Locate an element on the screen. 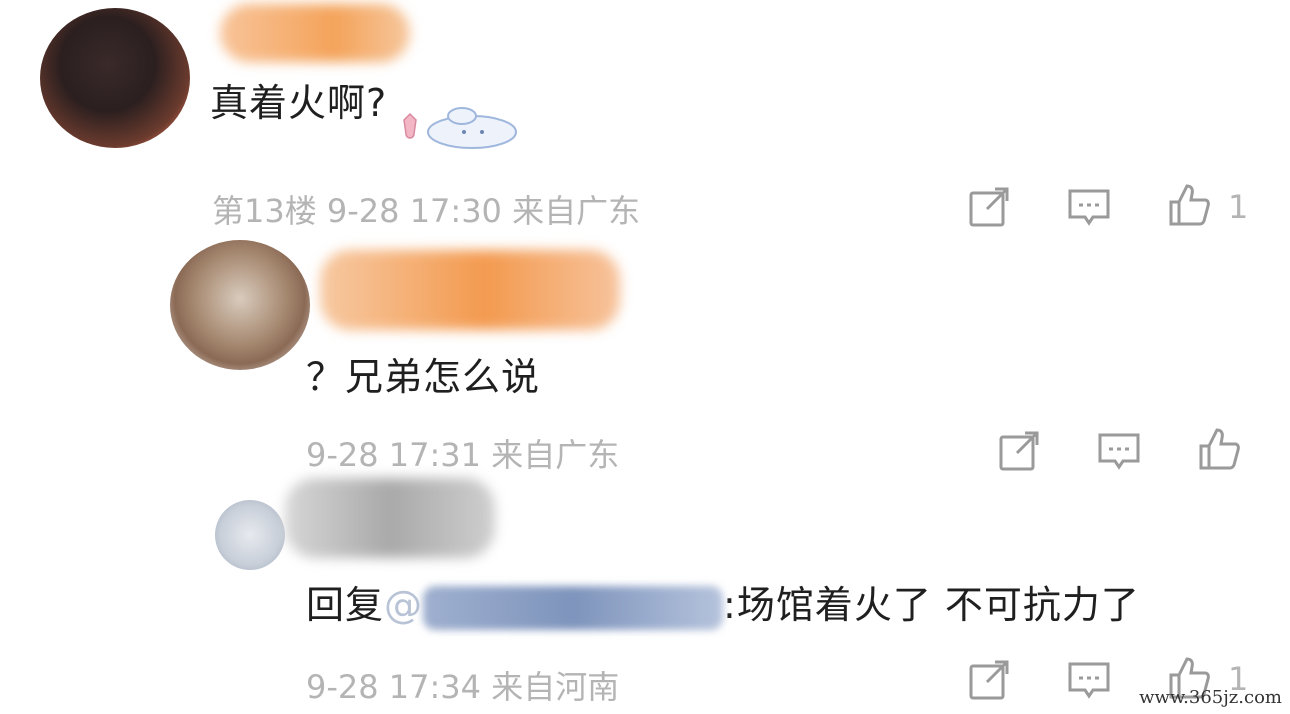  comment-text: ？兄弟怎么说 is located at coordinates (423, 377).